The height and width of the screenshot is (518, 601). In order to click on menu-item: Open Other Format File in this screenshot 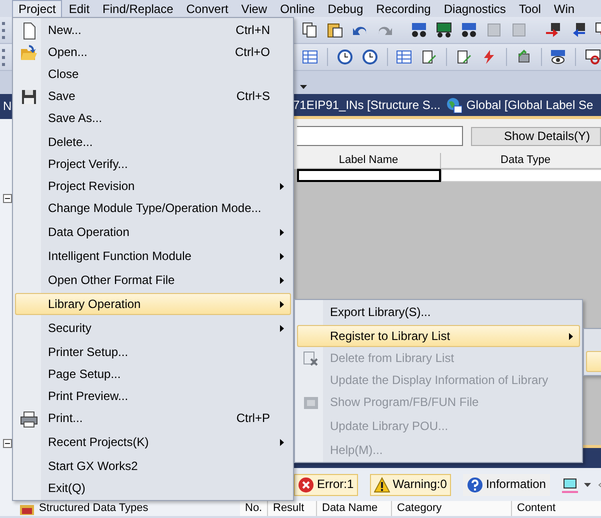, I will do `click(153, 280)`.